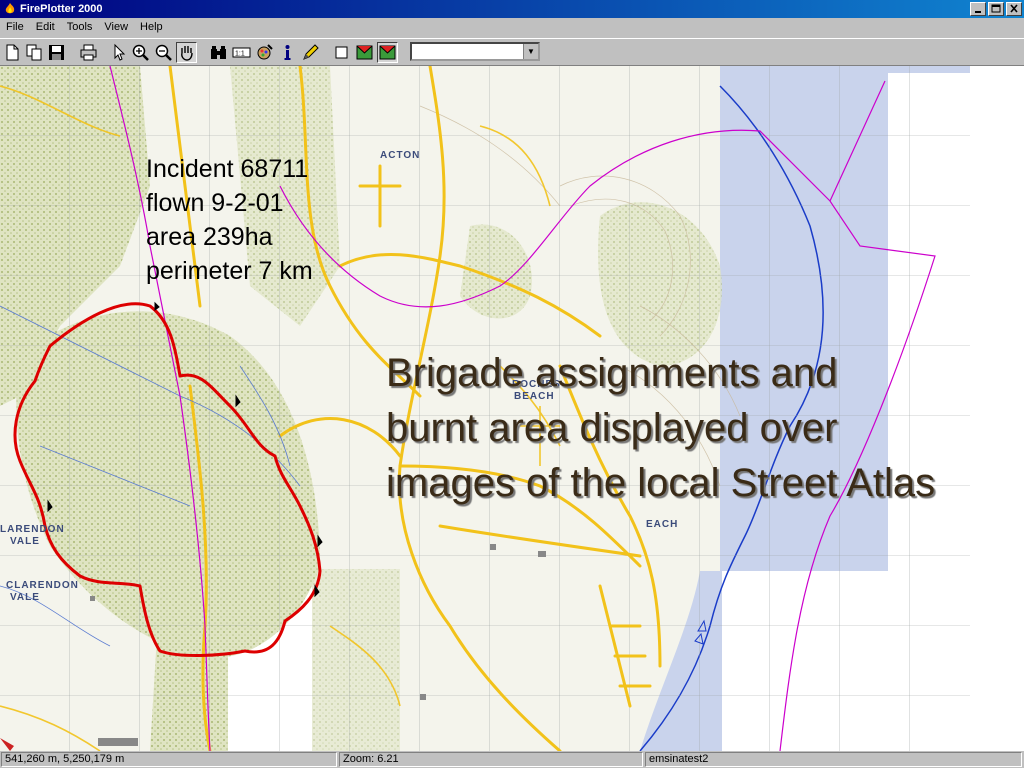 This screenshot has height=768, width=1024. I want to click on caption-line-1: Brigade assignments and, so click(612, 373).